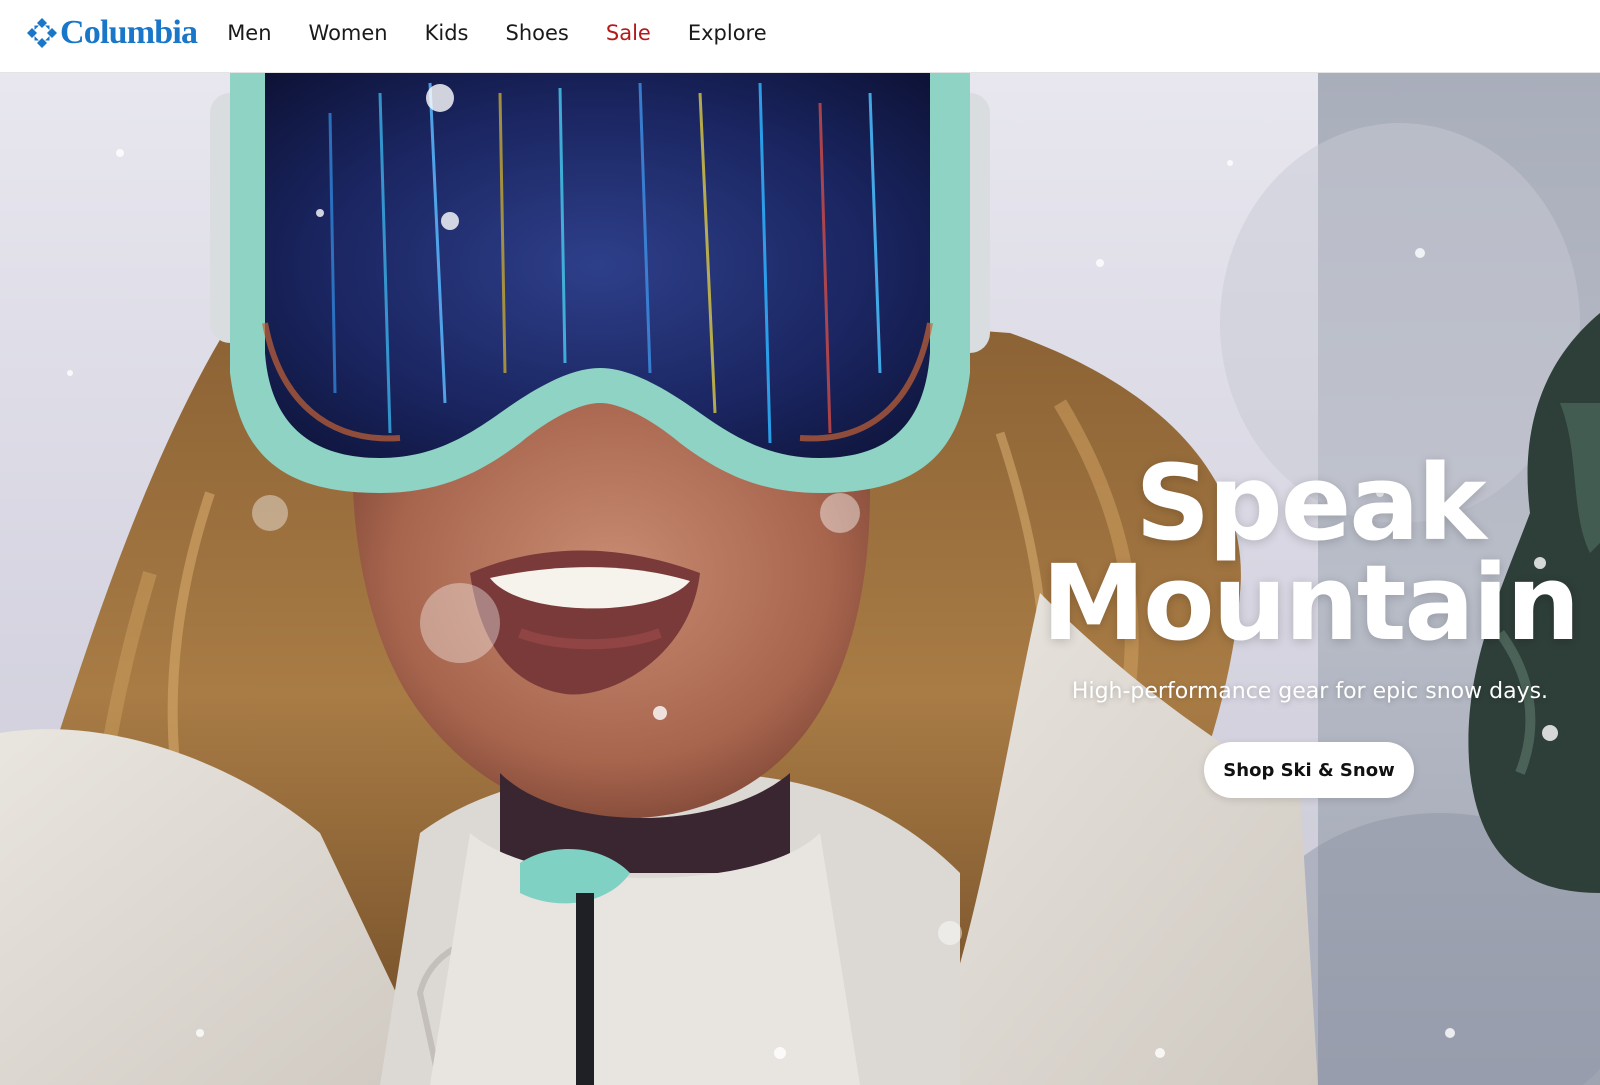 The image size is (1600, 1085). Describe the element at coordinates (348, 33) in the screenshot. I see `nav-item-women: Women` at that location.